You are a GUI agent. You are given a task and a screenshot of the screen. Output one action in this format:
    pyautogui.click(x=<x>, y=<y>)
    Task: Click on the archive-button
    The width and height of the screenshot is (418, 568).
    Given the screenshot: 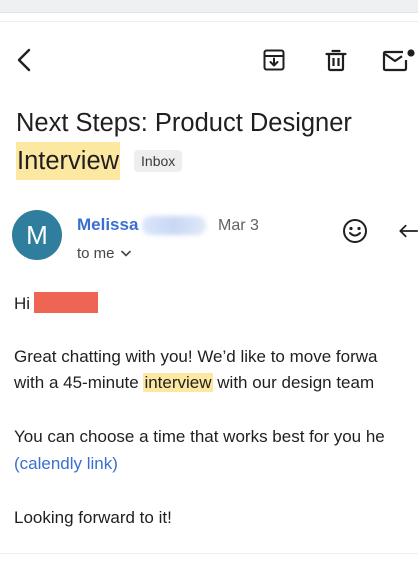 What is the action you would take?
    pyautogui.click(x=274, y=60)
    